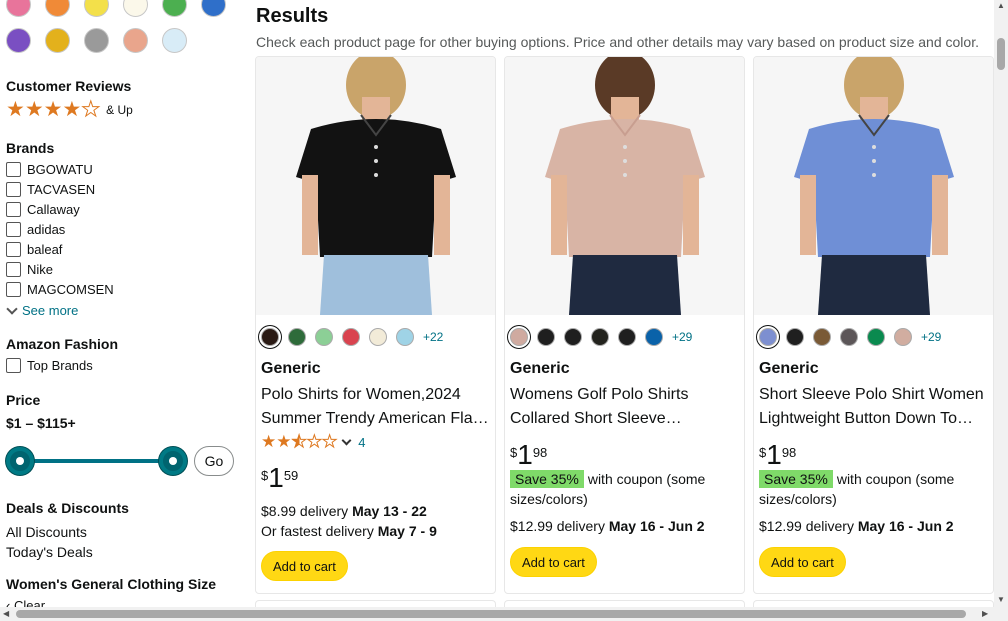 This screenshot has height=621, width=1008. What do you see at coordinates (29, 602) in the screenshot?
I see `clear-label: Clear` at bounding box center [29, 602].